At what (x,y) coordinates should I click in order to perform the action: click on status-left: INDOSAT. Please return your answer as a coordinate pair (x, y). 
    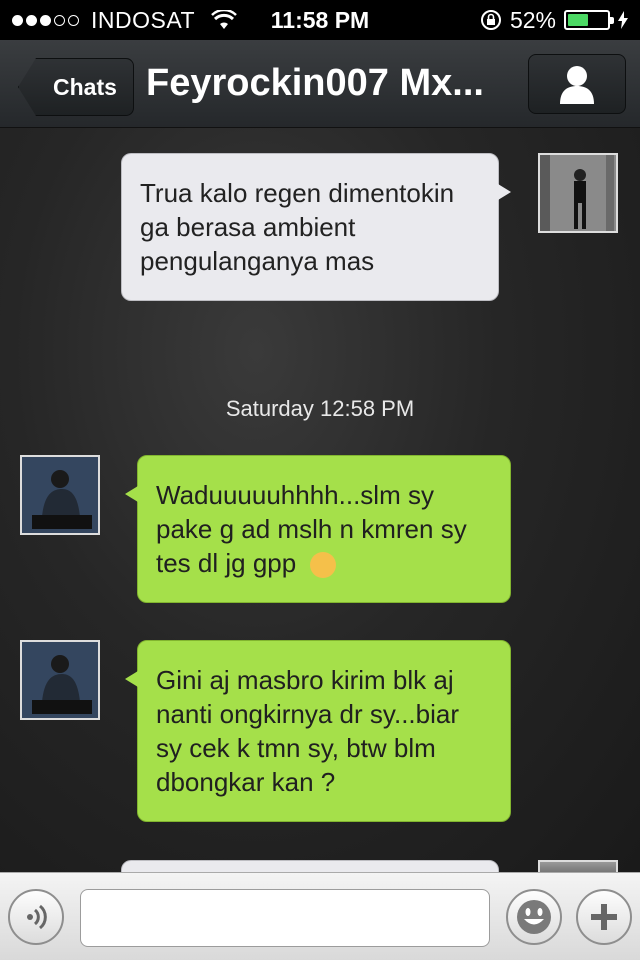
    Looking at the image, I should click on (124, 20).